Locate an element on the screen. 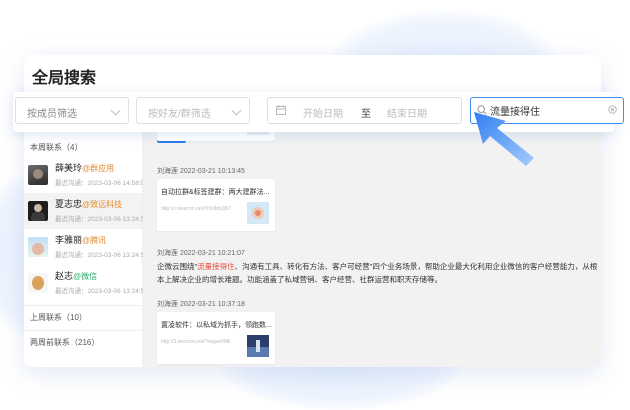 The image size is (630, 410). message-meta: 刘海莲 2022-03-21 10:21:07 is located at coordinates (201, 253).